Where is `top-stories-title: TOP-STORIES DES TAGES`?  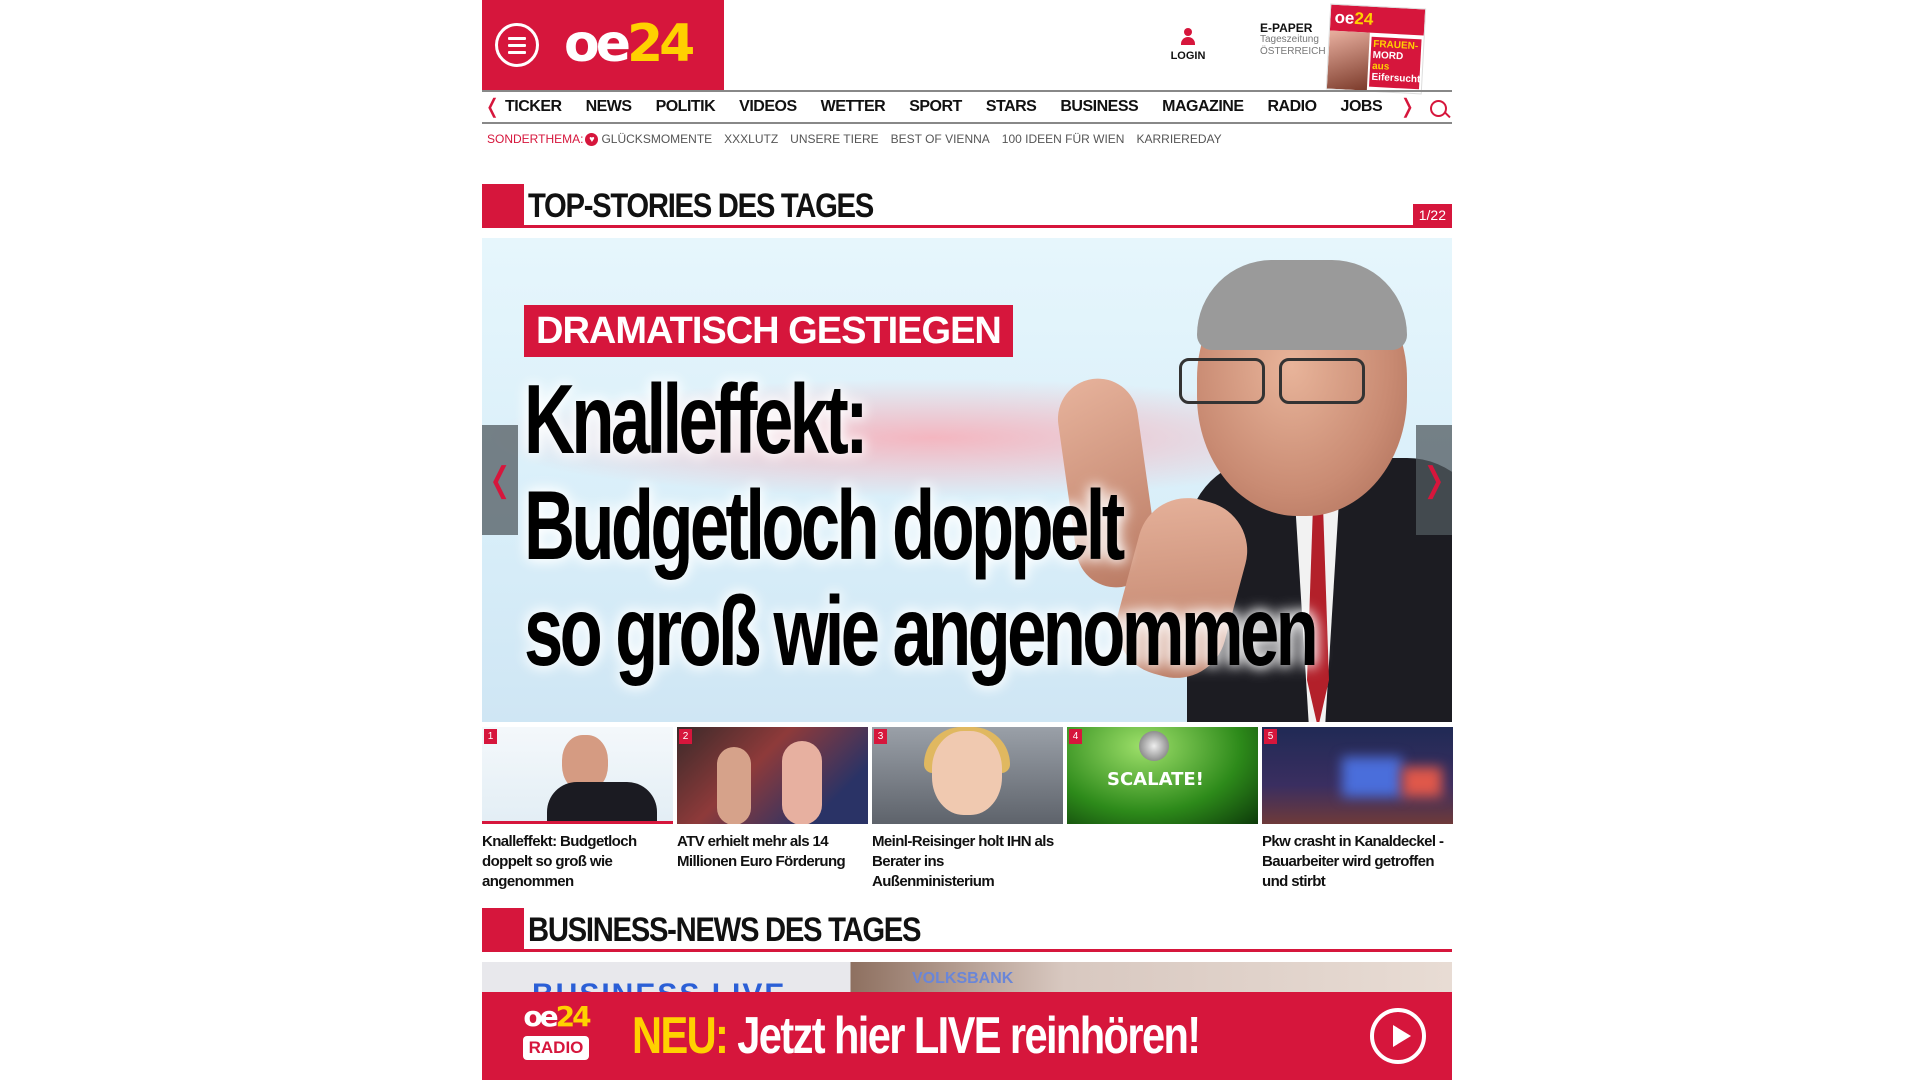
top-stories-title: TOP-STORIES DES TAGES is located at coordinates (701, 206).